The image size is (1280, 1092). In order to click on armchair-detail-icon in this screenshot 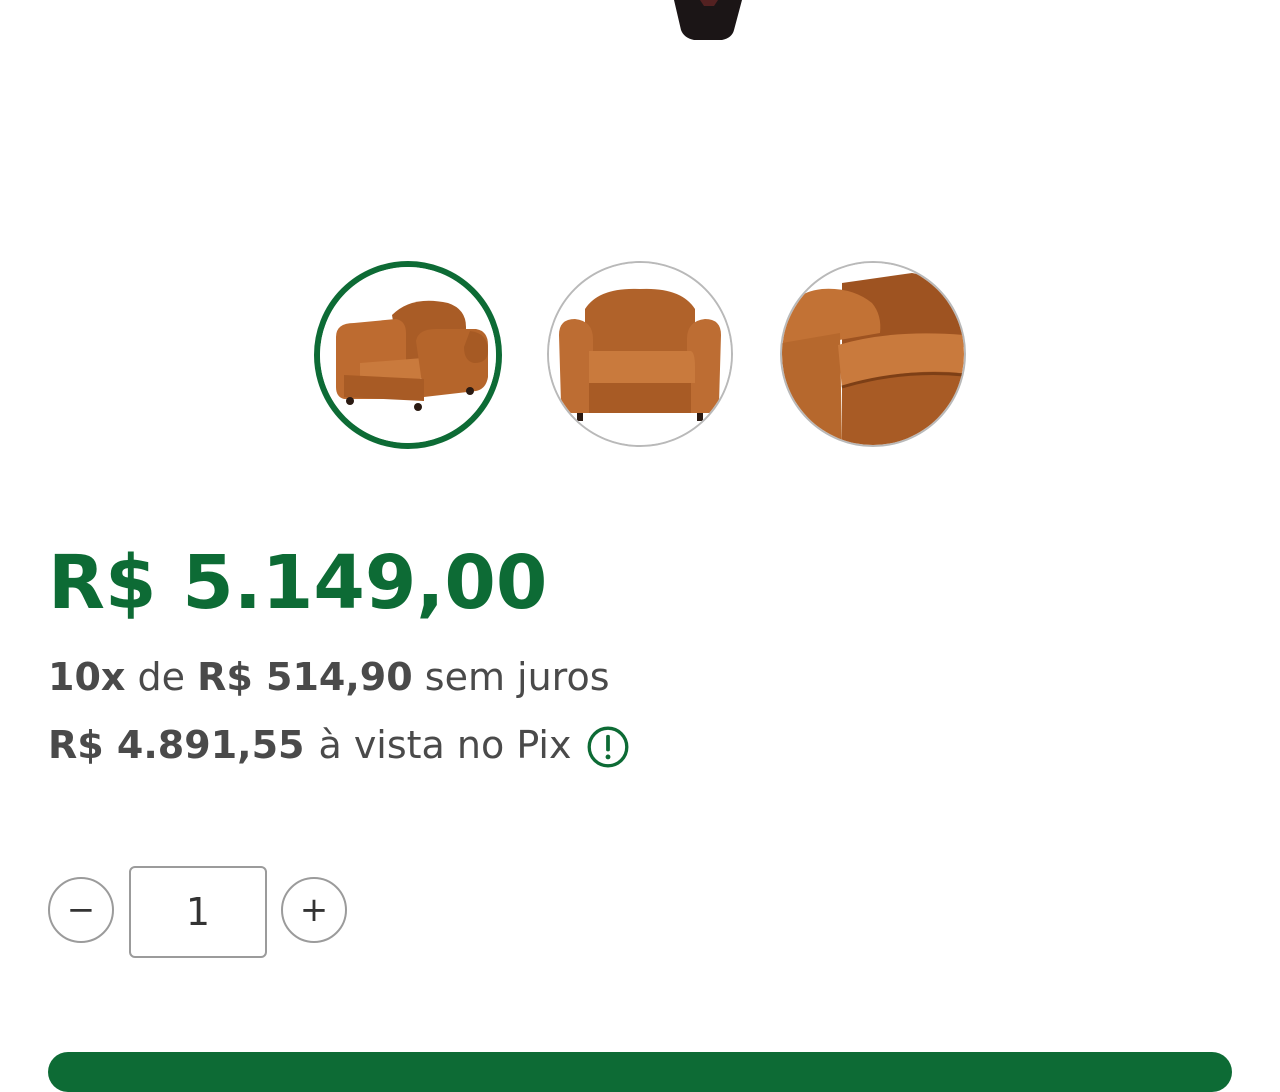, I will do `click(873, 354)`.